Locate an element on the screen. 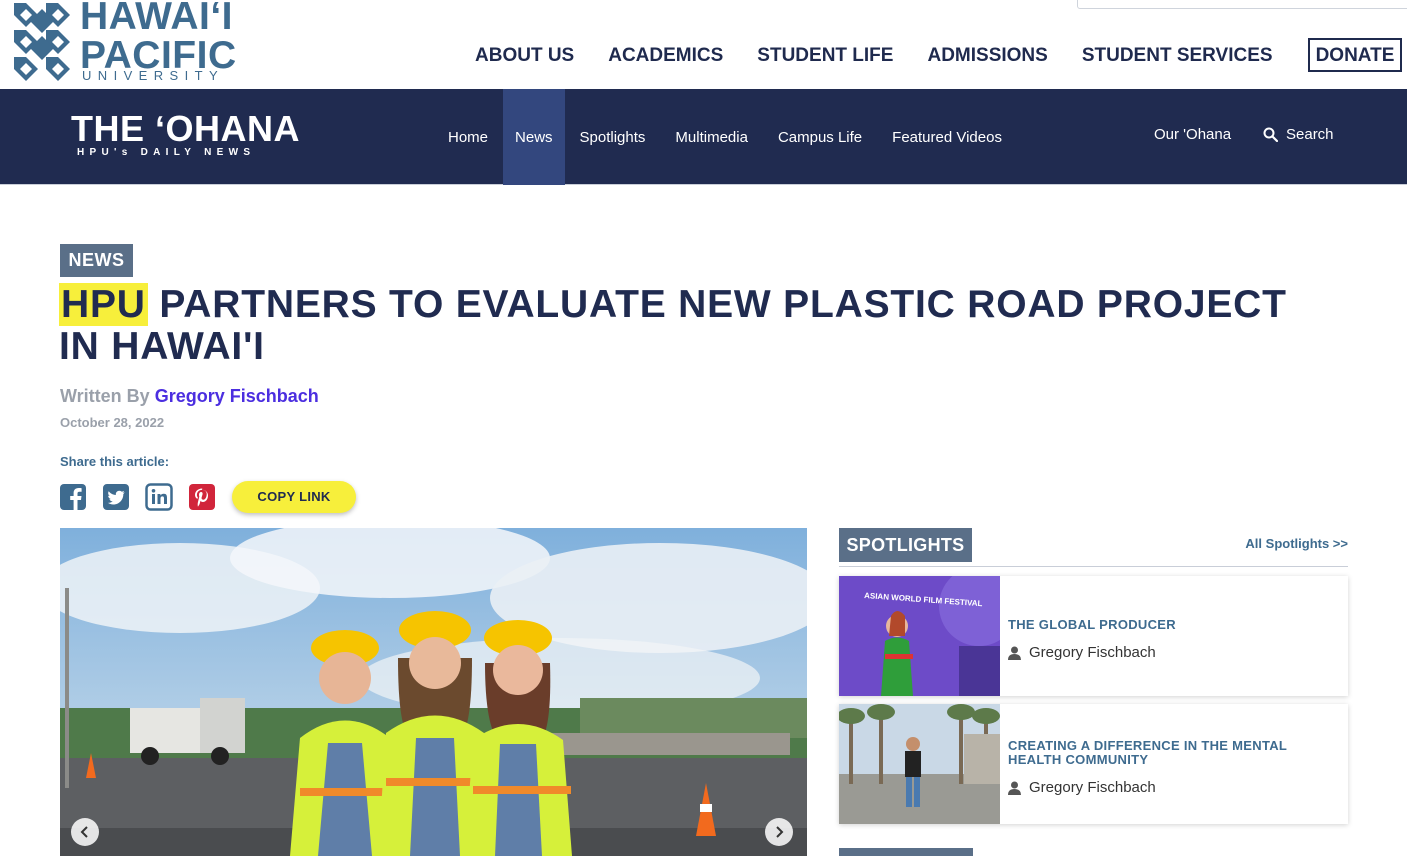 The height and width of the screenshot is (856, 1407). chevron-right-icon is located at coordinates (780, 832).